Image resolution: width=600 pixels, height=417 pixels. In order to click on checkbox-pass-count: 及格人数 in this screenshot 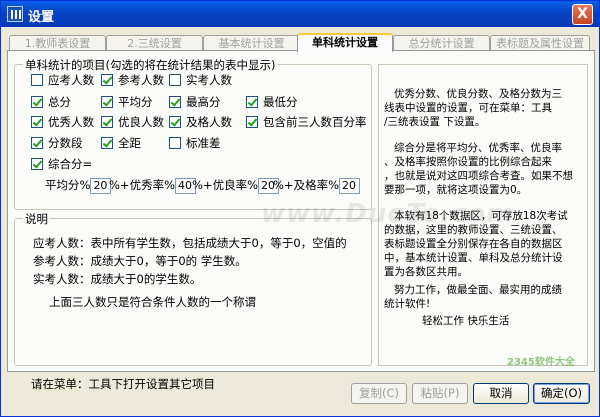, I will do `click(200, 123)`.